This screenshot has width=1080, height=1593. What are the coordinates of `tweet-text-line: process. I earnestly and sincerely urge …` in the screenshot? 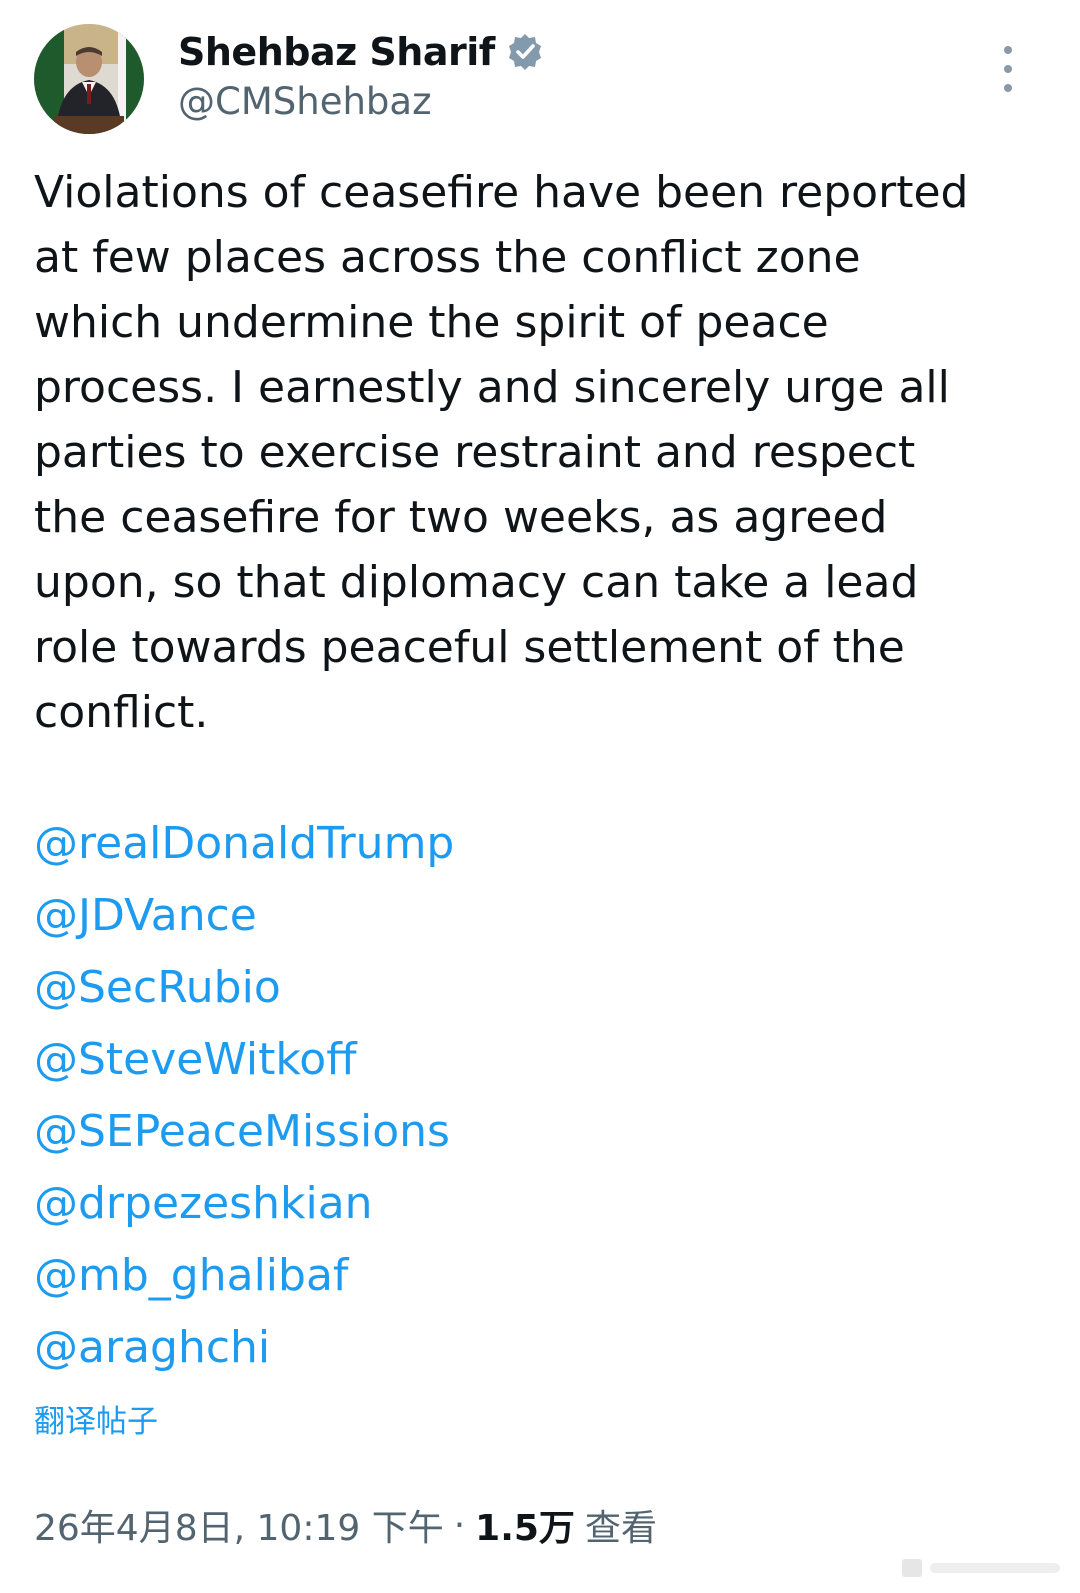 It's located at (492, 387).